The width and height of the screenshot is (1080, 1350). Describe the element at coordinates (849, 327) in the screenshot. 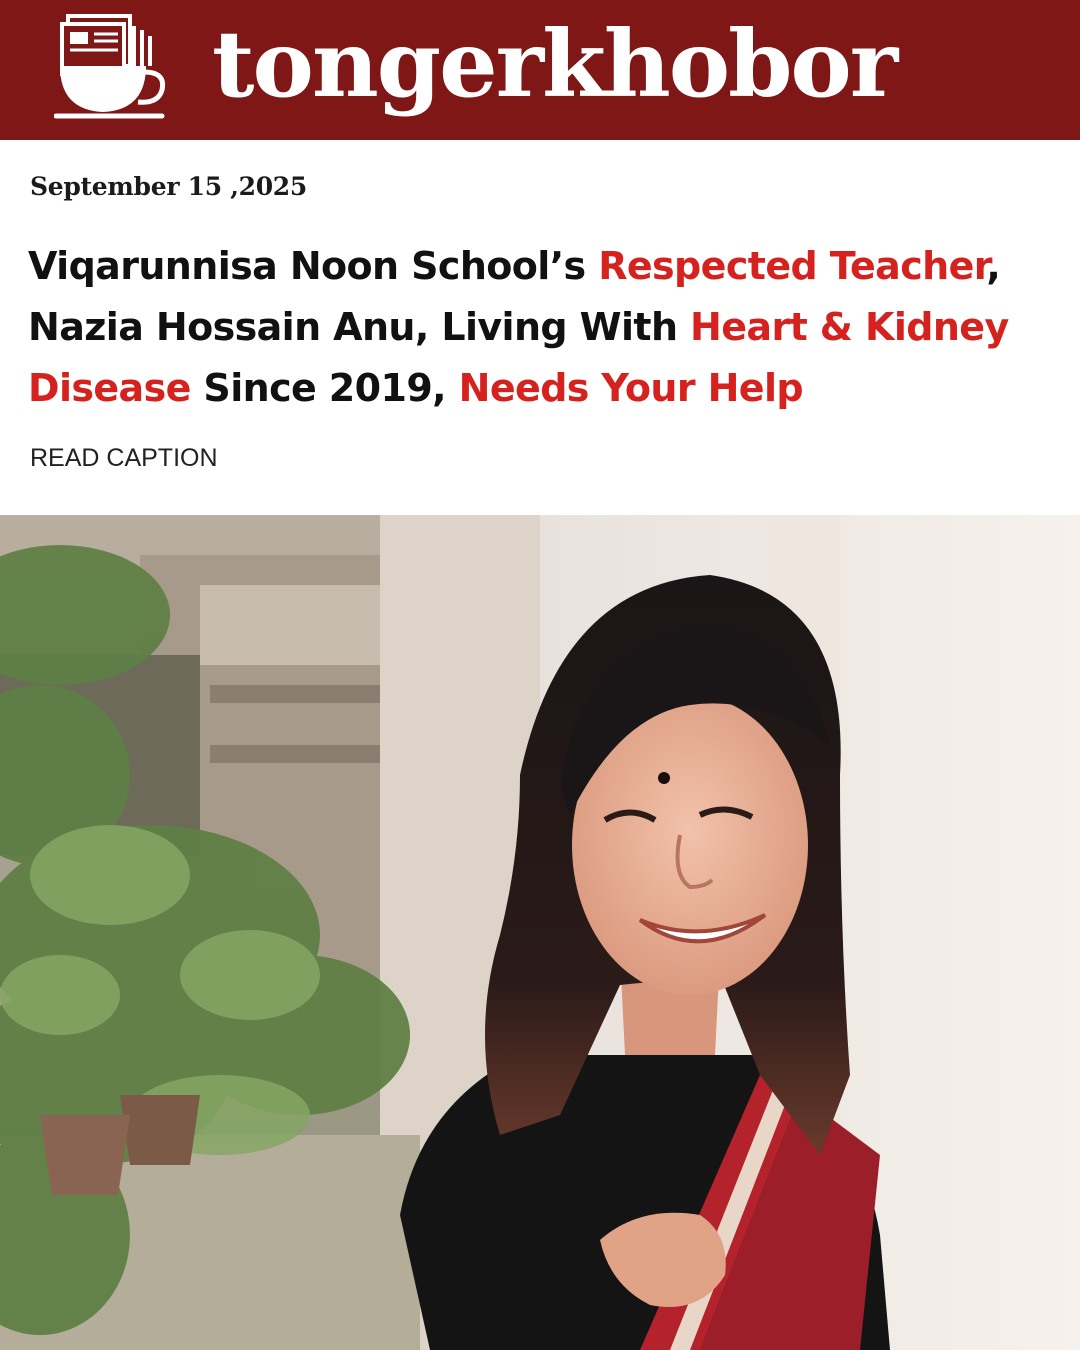

I see `headline-highlight: Heart & Kidney` at that location.